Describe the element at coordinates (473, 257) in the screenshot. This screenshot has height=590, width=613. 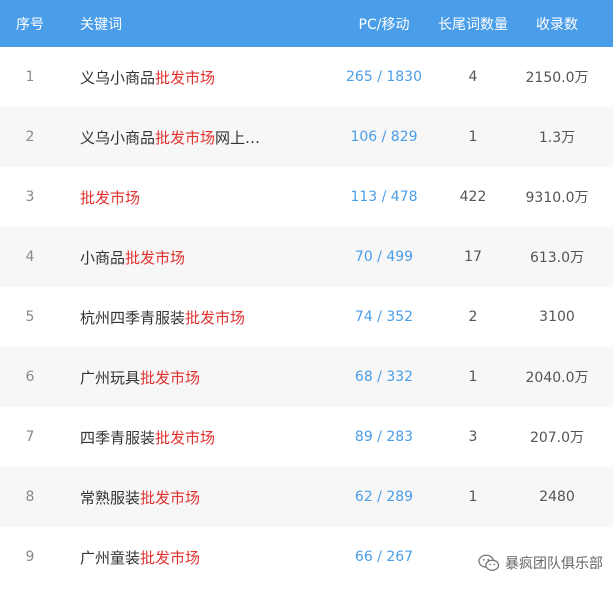
I see `row-longtail: 17` at that location.